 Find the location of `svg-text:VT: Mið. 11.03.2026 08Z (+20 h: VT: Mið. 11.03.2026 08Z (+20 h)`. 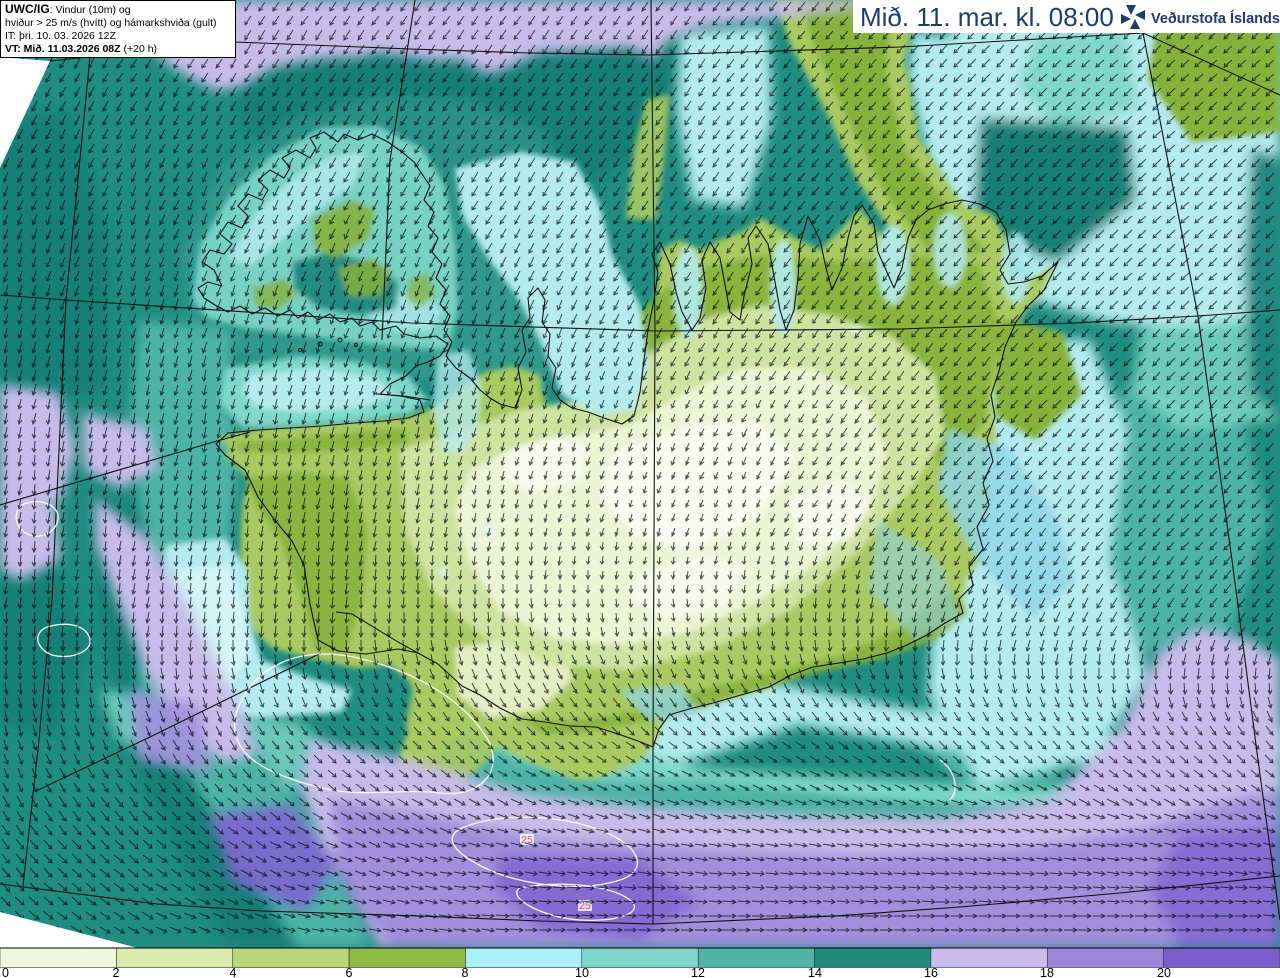

svg-text:VT: Mið. 11.03.2026 08Z (+20 h: VT: Mið. 11.03.2026 08Z (+20 h) is located at coordinates (81, 49).